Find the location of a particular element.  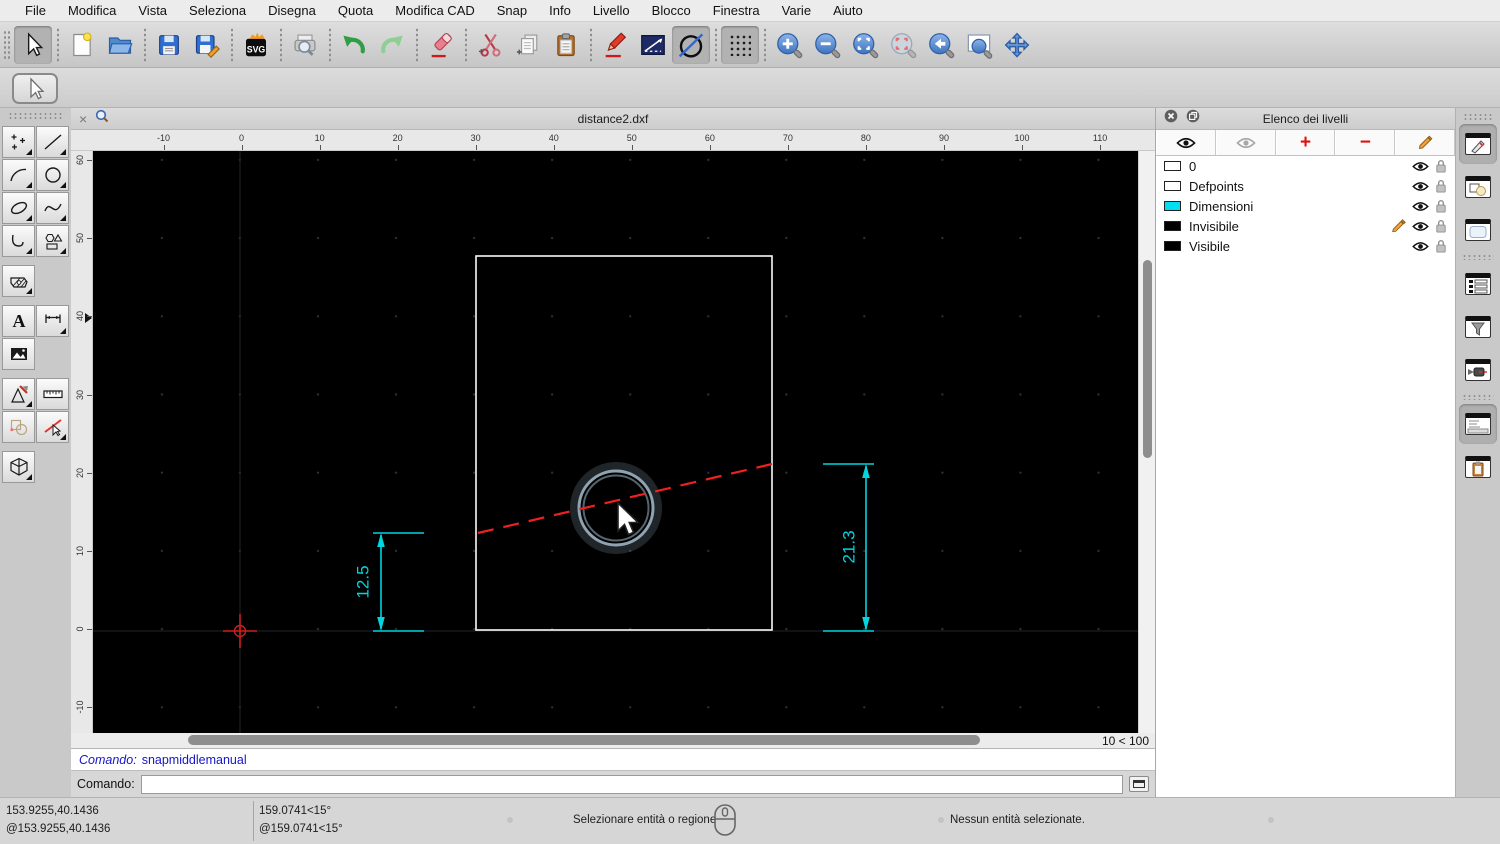

zoom-previous-button is located at coordinates (941, 45).